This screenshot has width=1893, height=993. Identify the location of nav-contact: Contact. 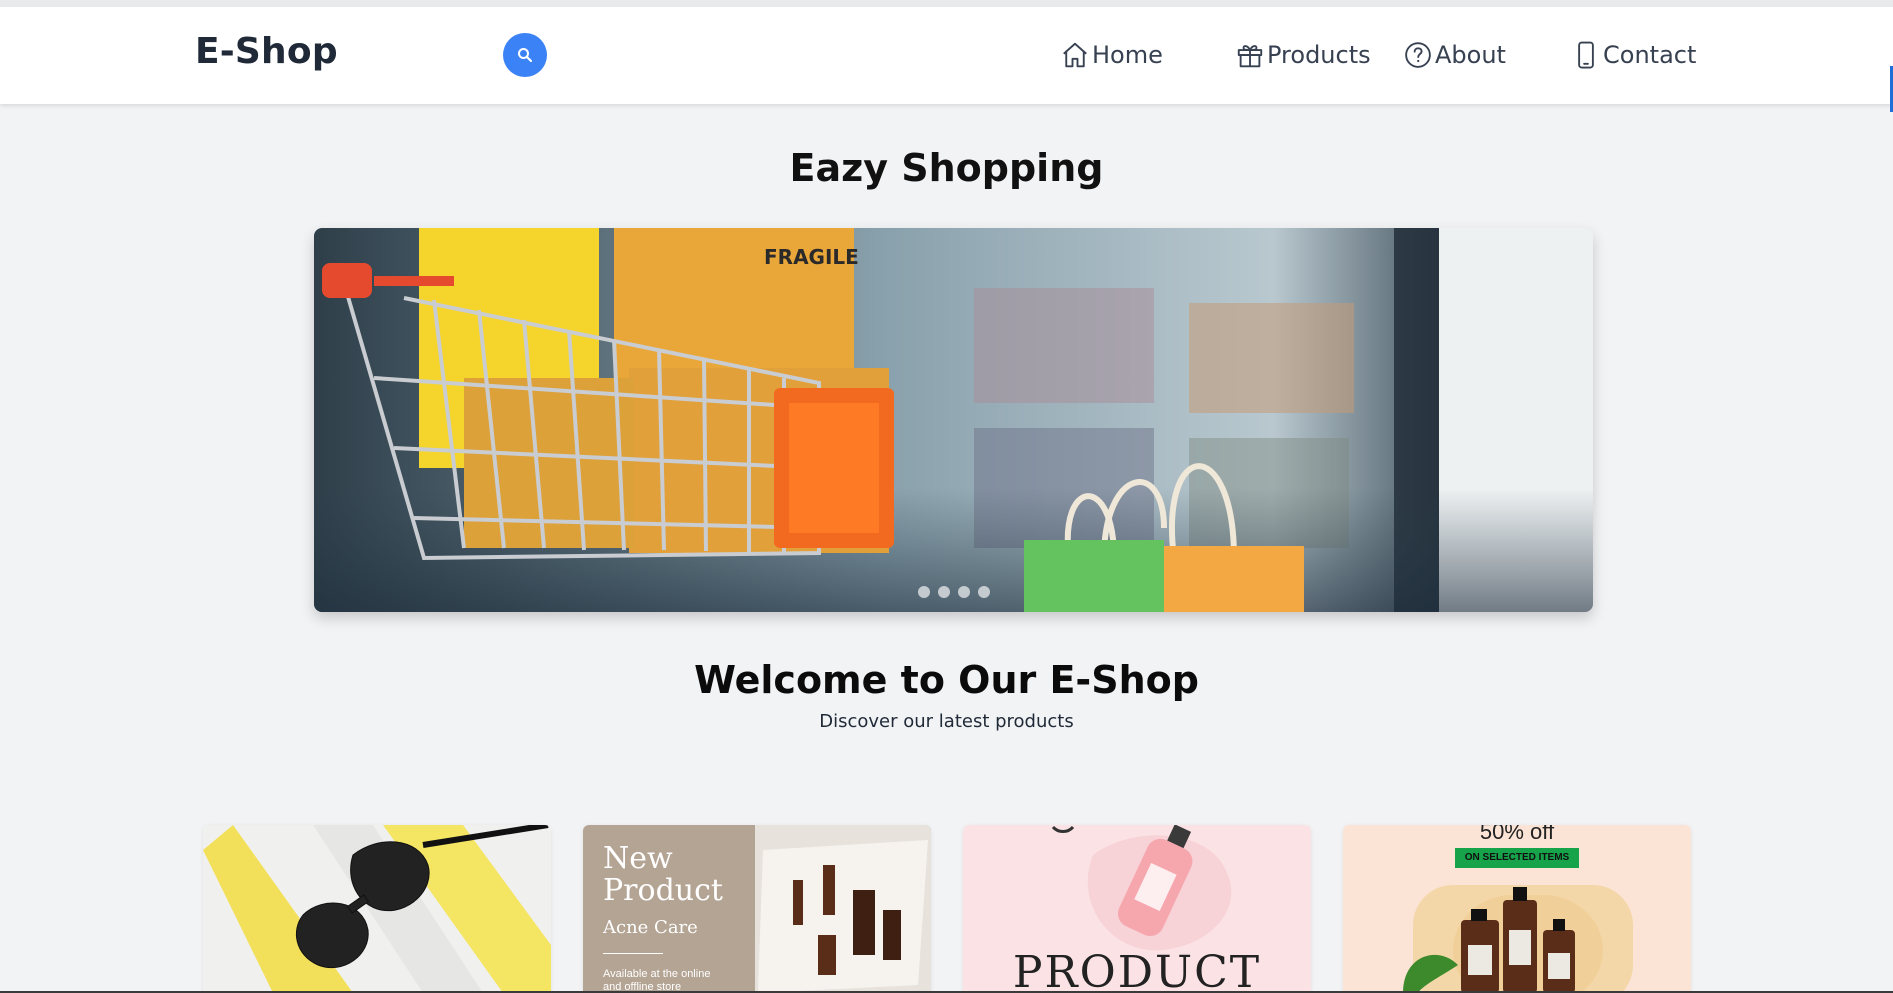
(1633, 55).